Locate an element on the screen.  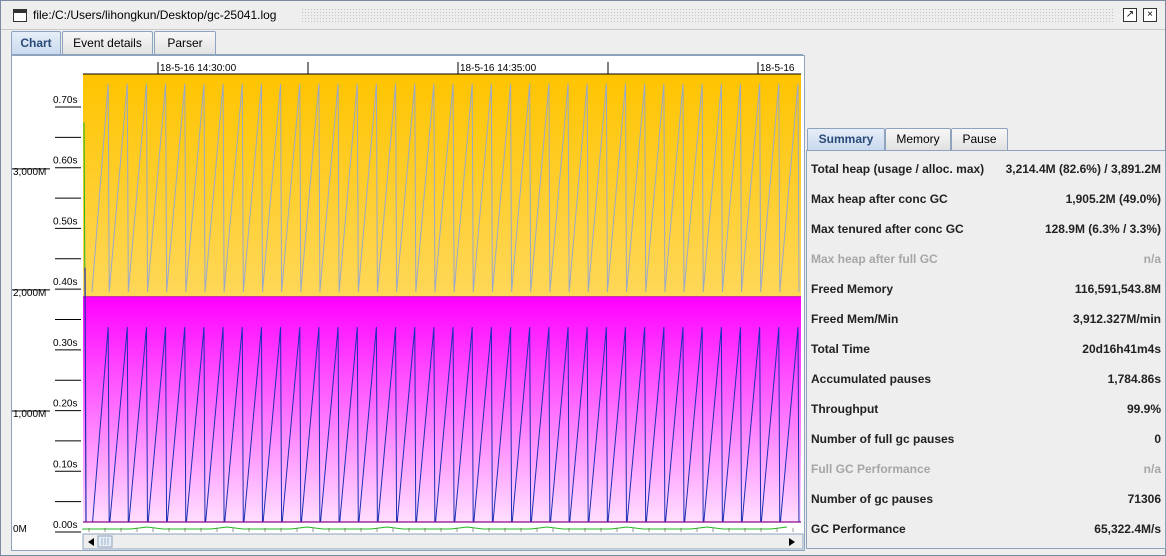
summary-row: Number of gc pauses 71306 is located at coordinates (986, 498).